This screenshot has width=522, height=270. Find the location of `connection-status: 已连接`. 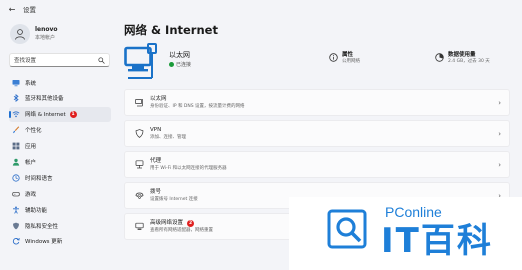

connection-status: 已连接 is located at coordinates (180, 64).